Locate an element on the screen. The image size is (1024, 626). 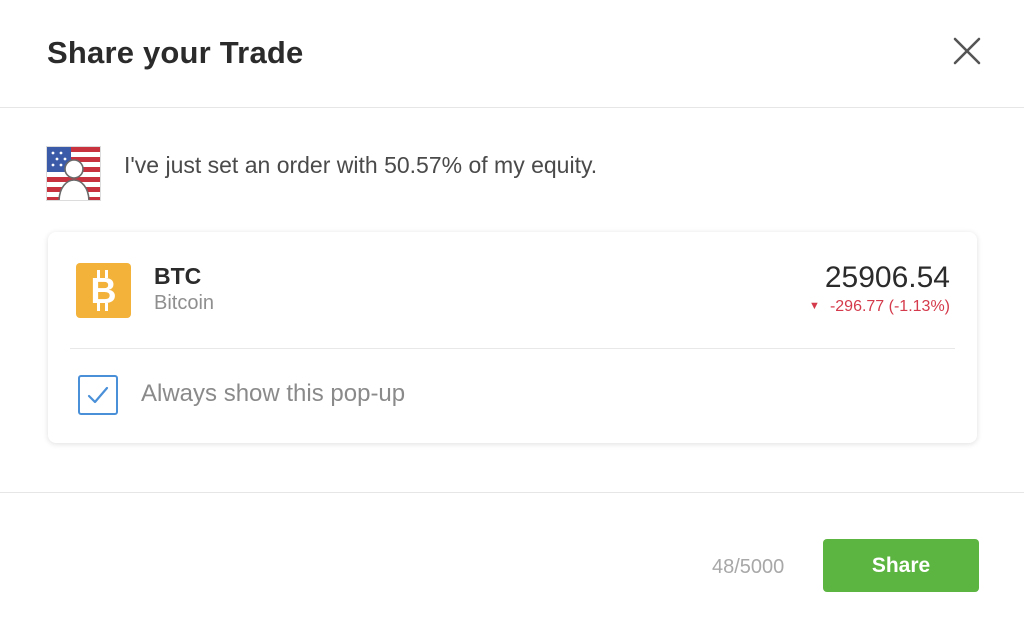
share-button: Share is located at coordinates (901, 565).